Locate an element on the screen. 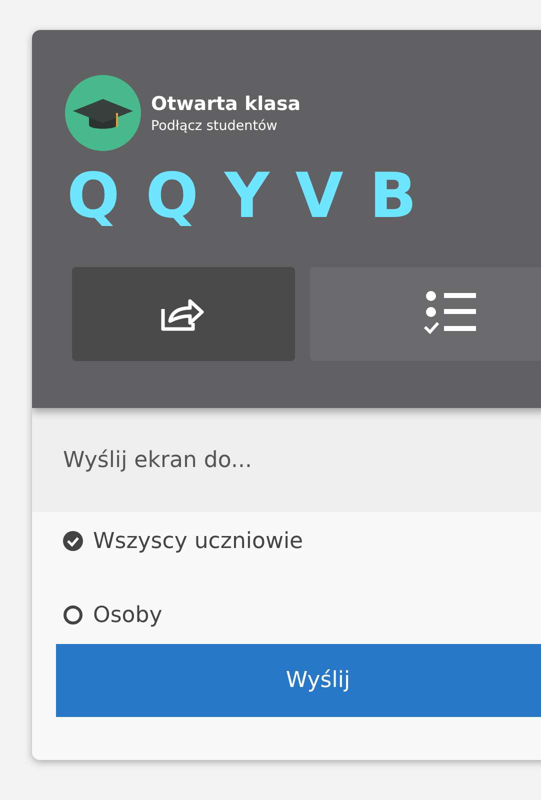 The width and height of the screenshot is (541, 800). list-tab is located at coordinates (425, 314).